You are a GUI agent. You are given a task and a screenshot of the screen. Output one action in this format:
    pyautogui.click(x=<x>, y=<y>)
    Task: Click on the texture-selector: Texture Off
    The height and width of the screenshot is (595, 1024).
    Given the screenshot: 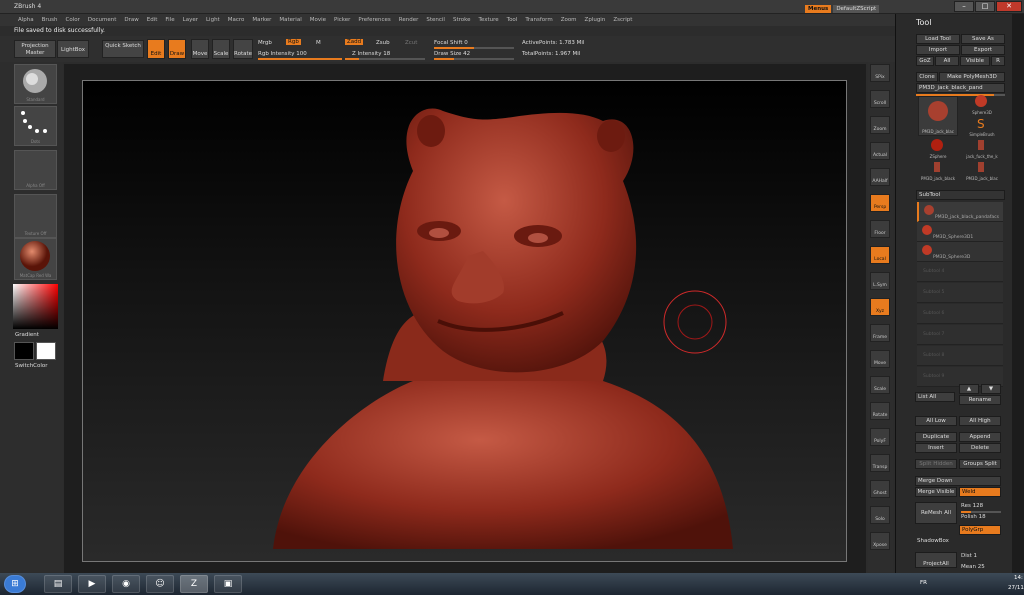 What is the action you would take?
    pyautogui.click(x=35, y=216)
    